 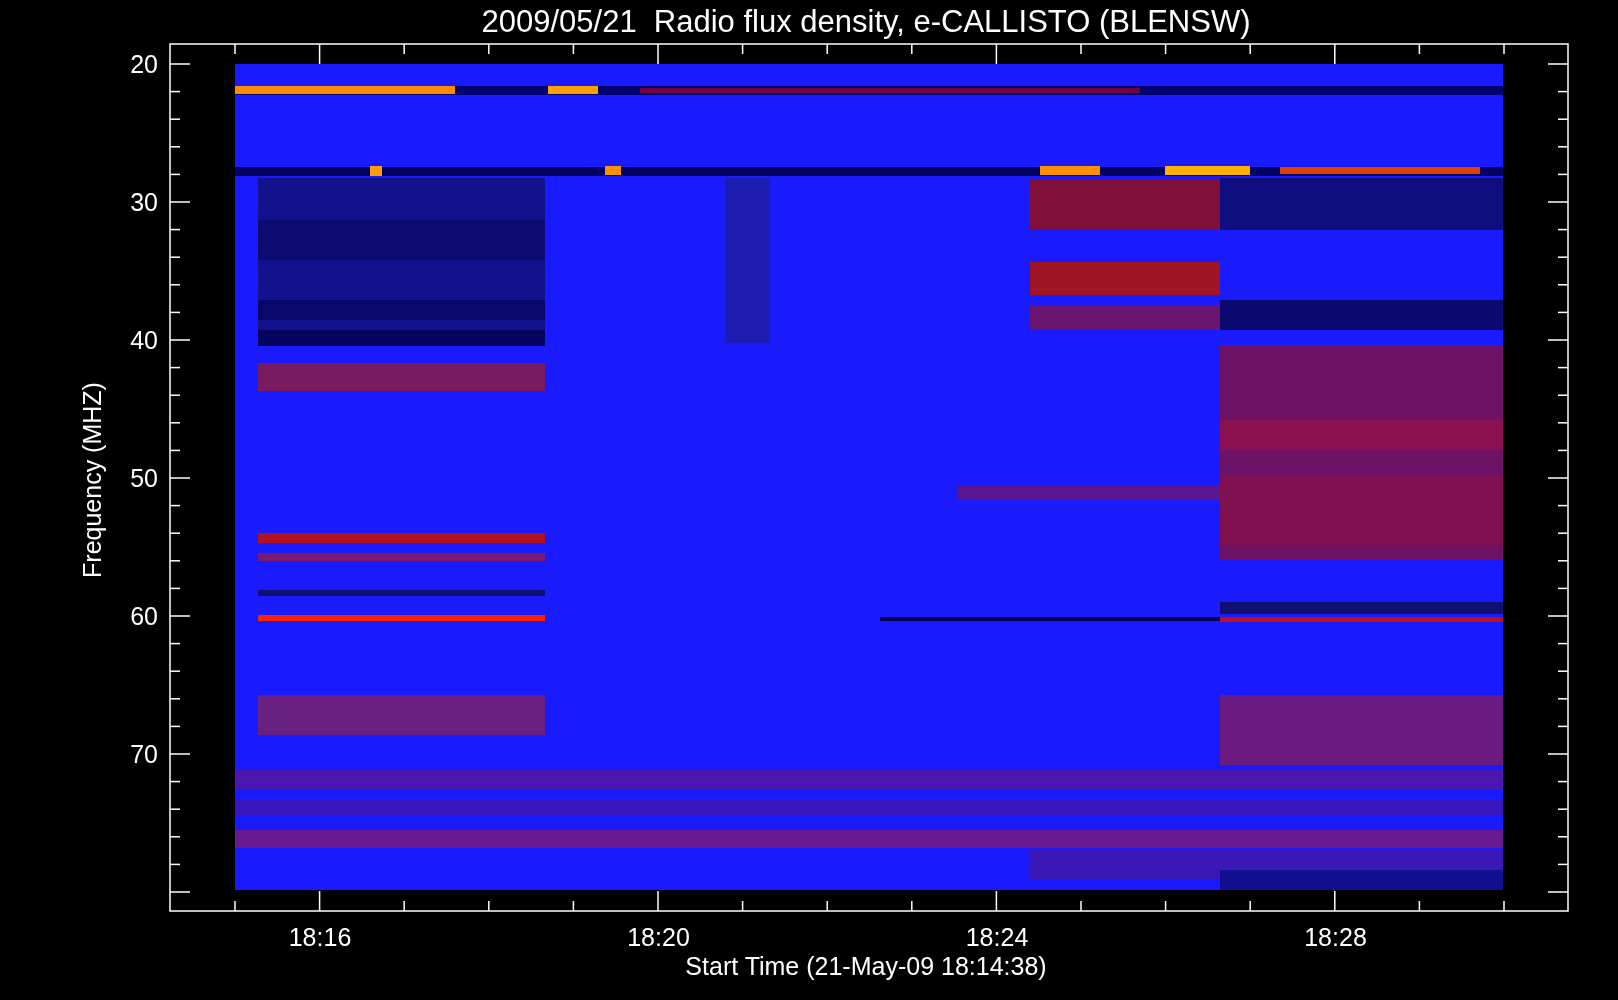 What do you see at coordinates (1335, 937) in the screenshot?
I see `x-tick-label: 18:28` at bounding box center [1335, 937].